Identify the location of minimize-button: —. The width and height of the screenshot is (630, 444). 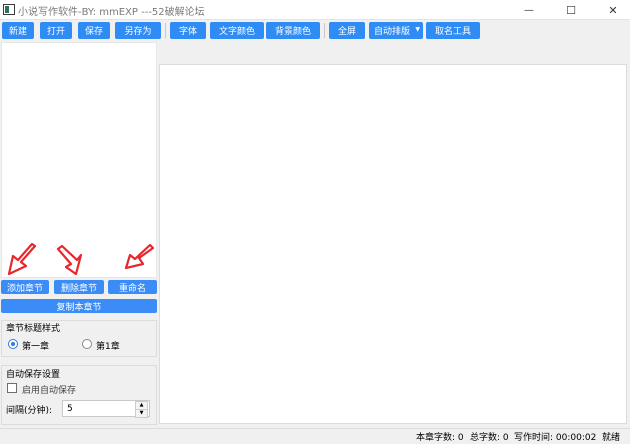
(529, 10).